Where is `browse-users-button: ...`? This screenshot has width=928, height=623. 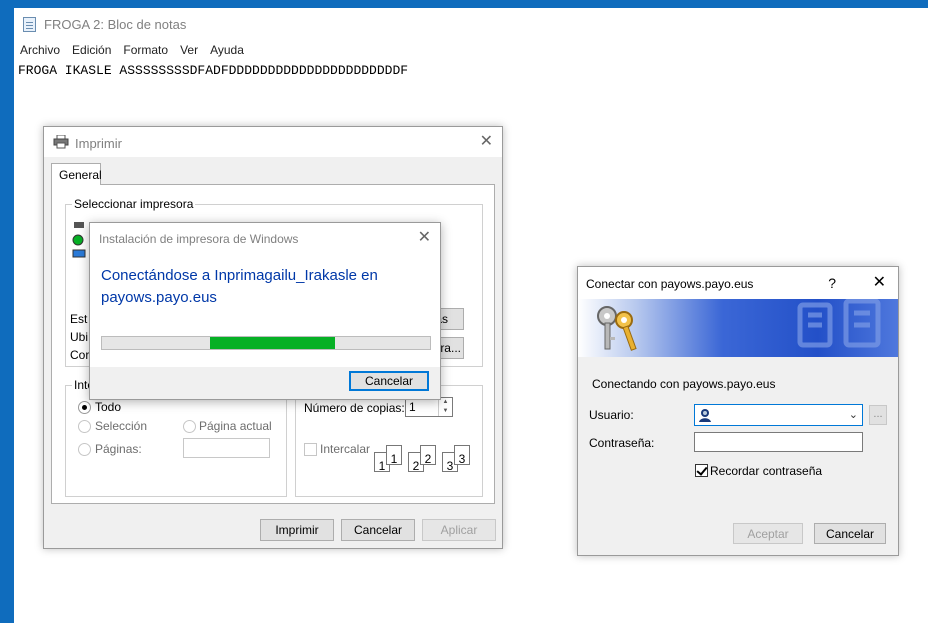 browse-users-button: ... is located at coordinates (878, 415).